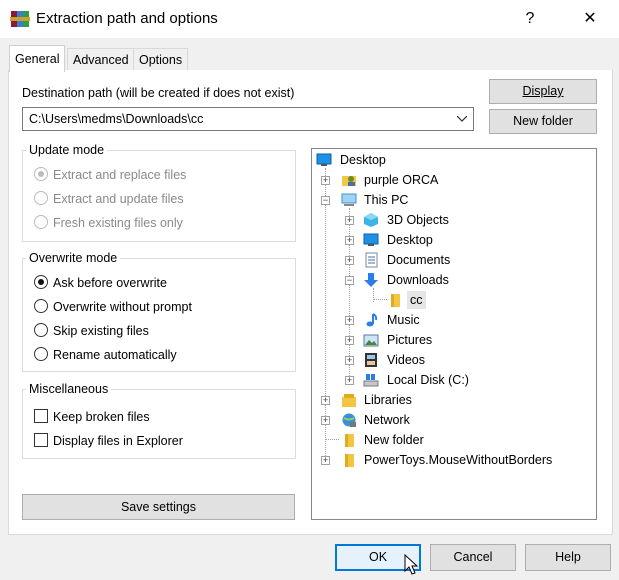 The width and height of the screenshot is (619, 580). I want to click on overwrite-without-prompt-radio: Overwrite without prompt, so click(159, 307).